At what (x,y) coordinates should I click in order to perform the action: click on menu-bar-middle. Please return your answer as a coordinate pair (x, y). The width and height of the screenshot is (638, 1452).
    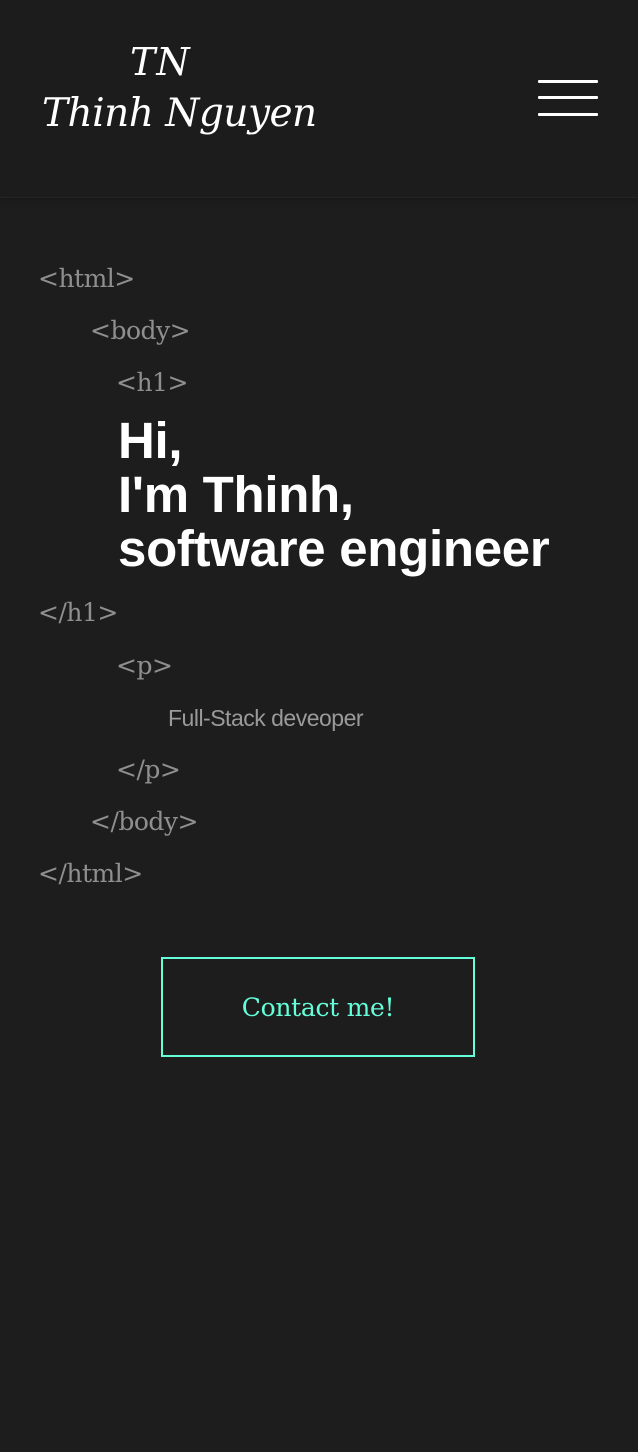
    Looking at the image, I should click on (568, 97).